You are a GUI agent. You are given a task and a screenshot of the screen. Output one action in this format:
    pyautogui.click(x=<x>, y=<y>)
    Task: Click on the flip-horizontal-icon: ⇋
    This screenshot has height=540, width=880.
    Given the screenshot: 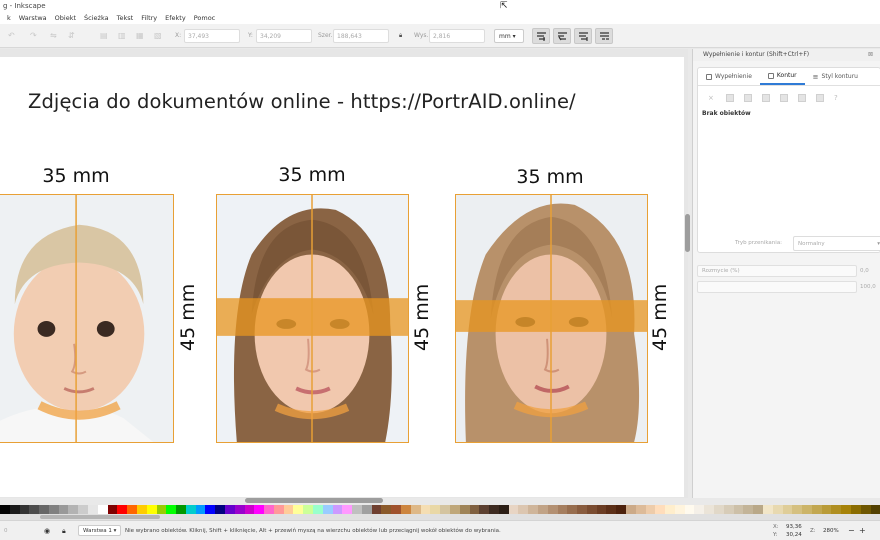 What is the action you would take?
    pyautogui.click(x=53, y=36)
    